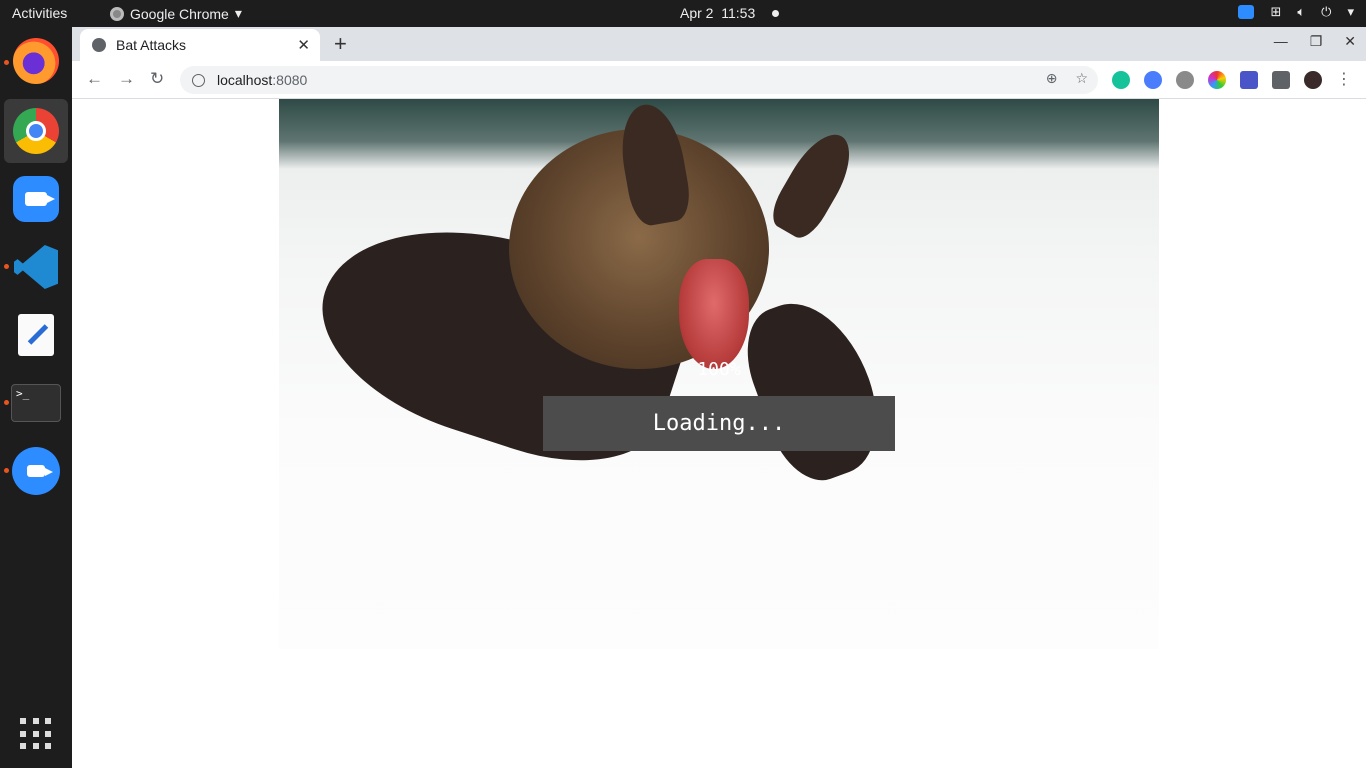 This screenshot has height=768, width=1366. I want to click on bat-mouth, so click(714, 314).